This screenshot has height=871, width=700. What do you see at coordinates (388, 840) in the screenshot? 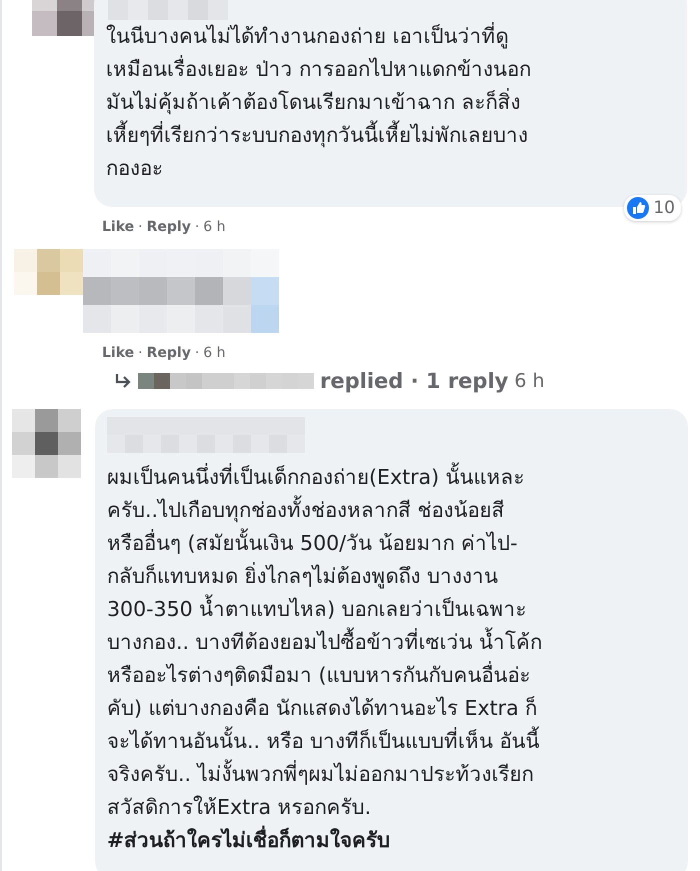
I see `hashtag: #ส่วนถ้าใครไม่เชื่อก็ตามใจครับ` at bounding box center [388, 840].